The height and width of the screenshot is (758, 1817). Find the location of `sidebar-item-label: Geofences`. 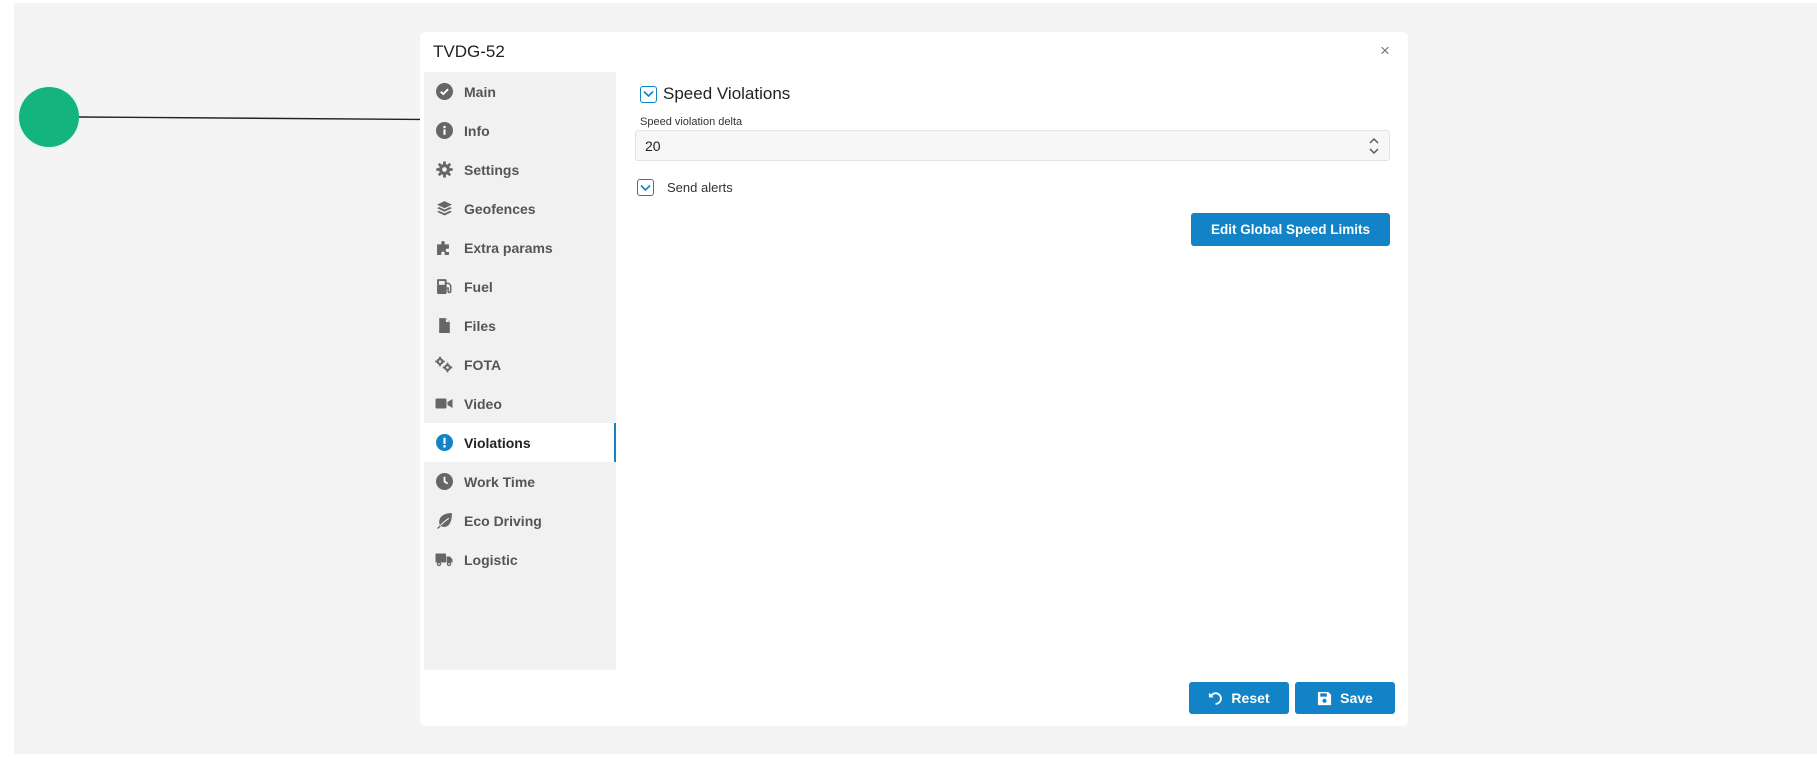

sidebar-item-label: Geofences is located at coordinates (500, 208).